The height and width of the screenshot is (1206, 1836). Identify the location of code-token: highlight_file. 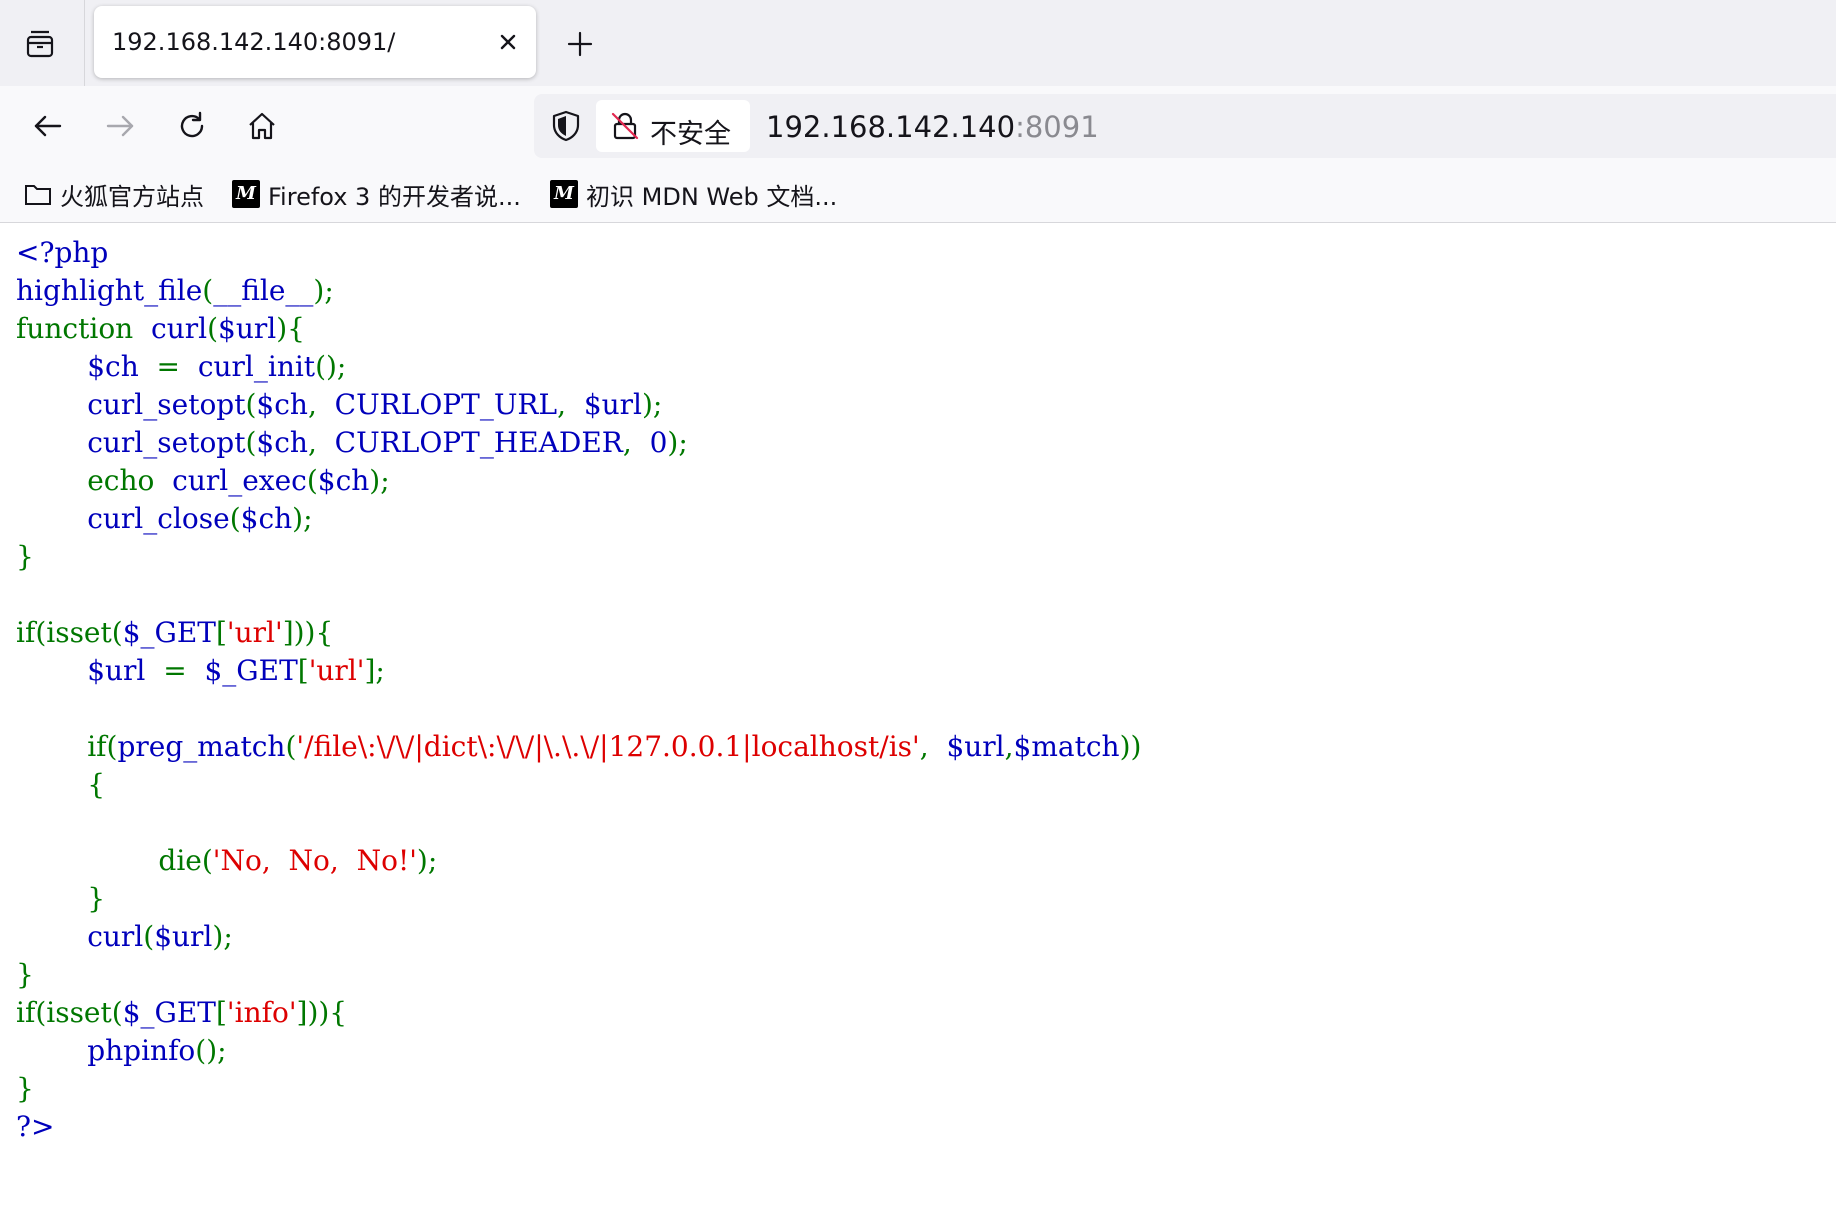
(109, 290).